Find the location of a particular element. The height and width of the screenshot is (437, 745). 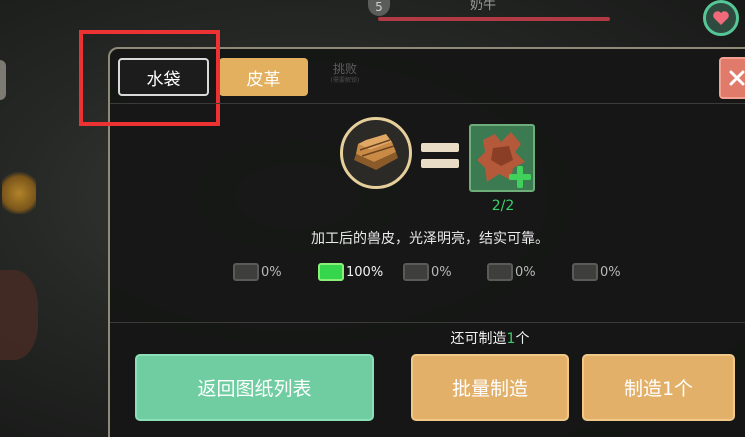

ingredient-slot is located at coordinates (376, 153).